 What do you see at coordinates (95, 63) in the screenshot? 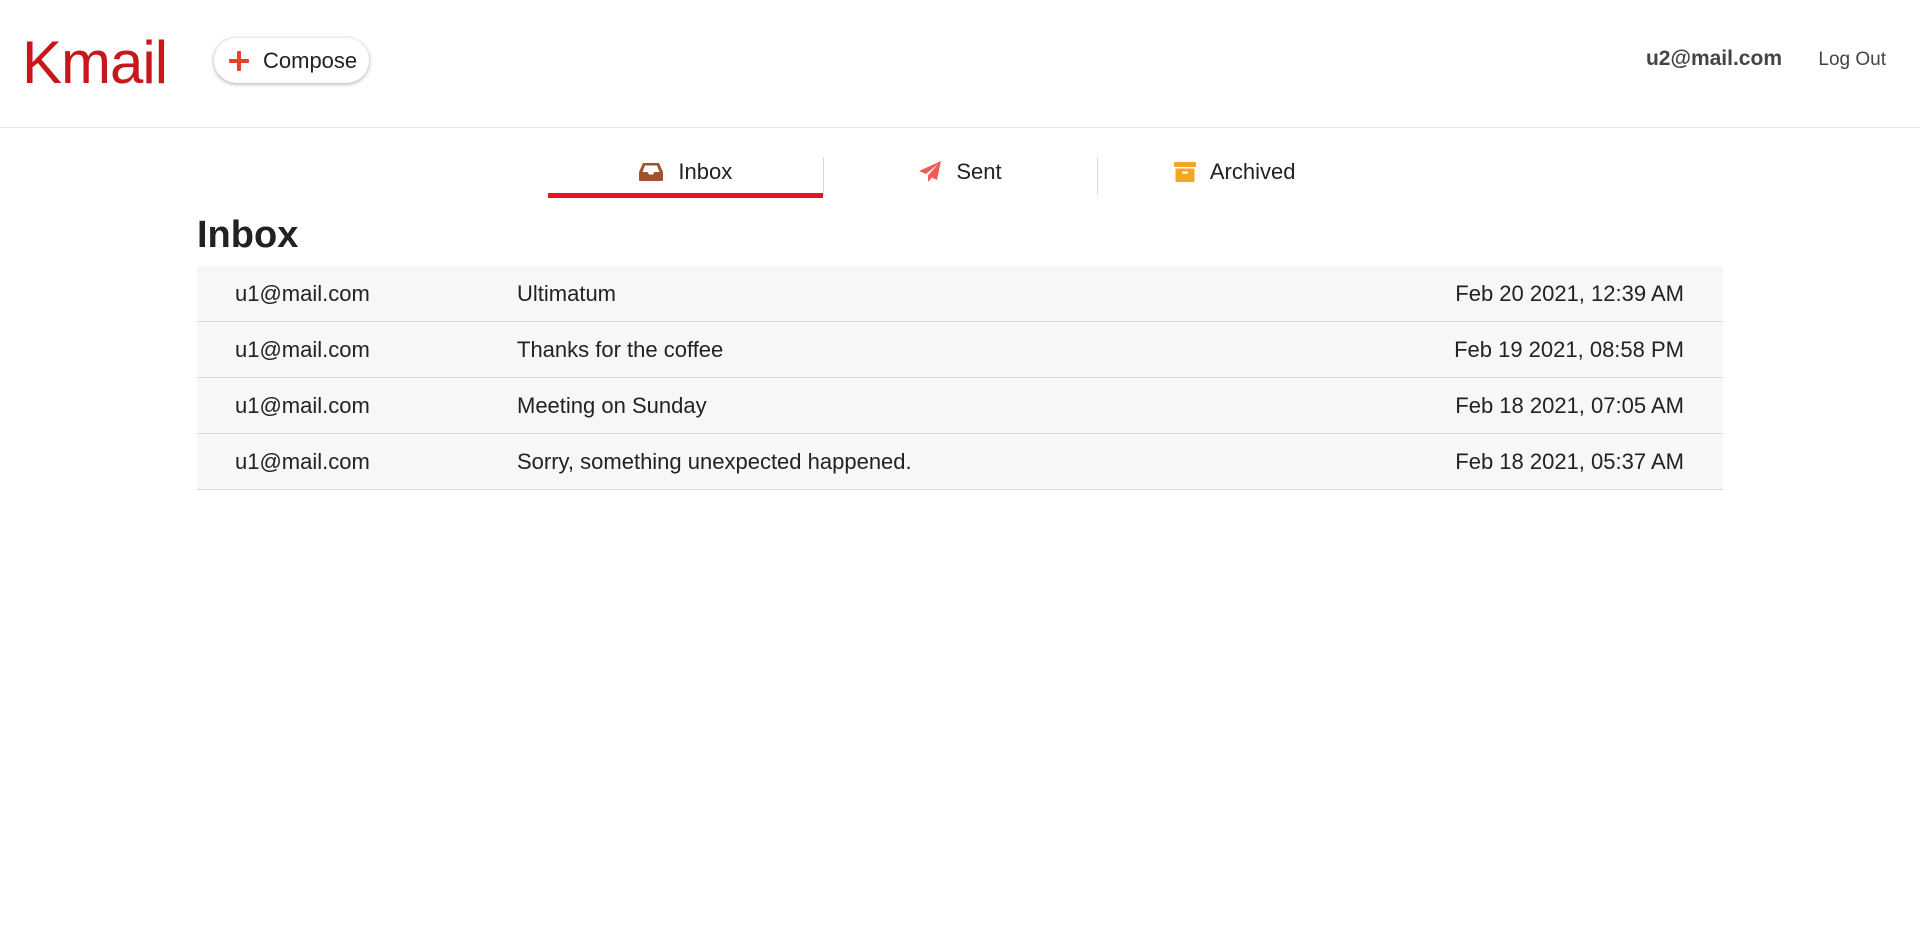
I see `brand-logo: Kmail` at bounding box center [95, 63].